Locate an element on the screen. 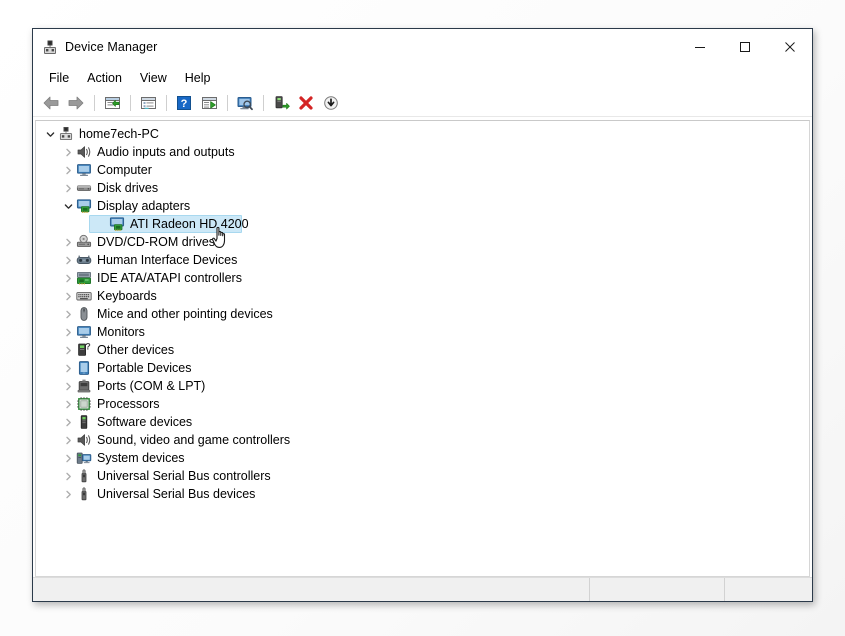 The image size is (845, 636). tree-item-processors: Processors is located at coordinates (422, 404).